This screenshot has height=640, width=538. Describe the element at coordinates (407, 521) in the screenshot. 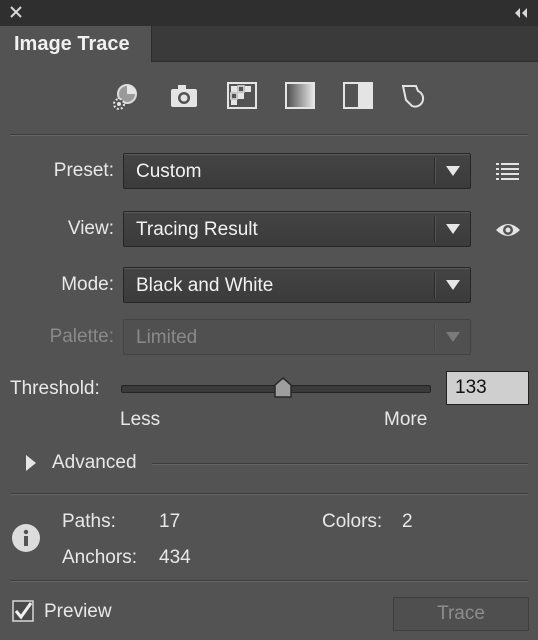

I see `colors-value: 2` at that location.